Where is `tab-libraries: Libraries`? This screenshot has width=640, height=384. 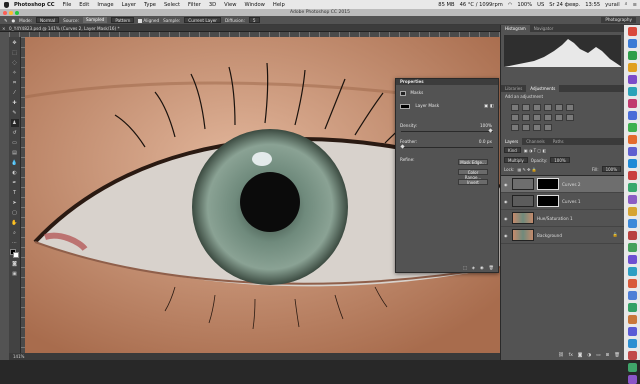
tab-libraries: Libraries is located at coordinates (513, 88).